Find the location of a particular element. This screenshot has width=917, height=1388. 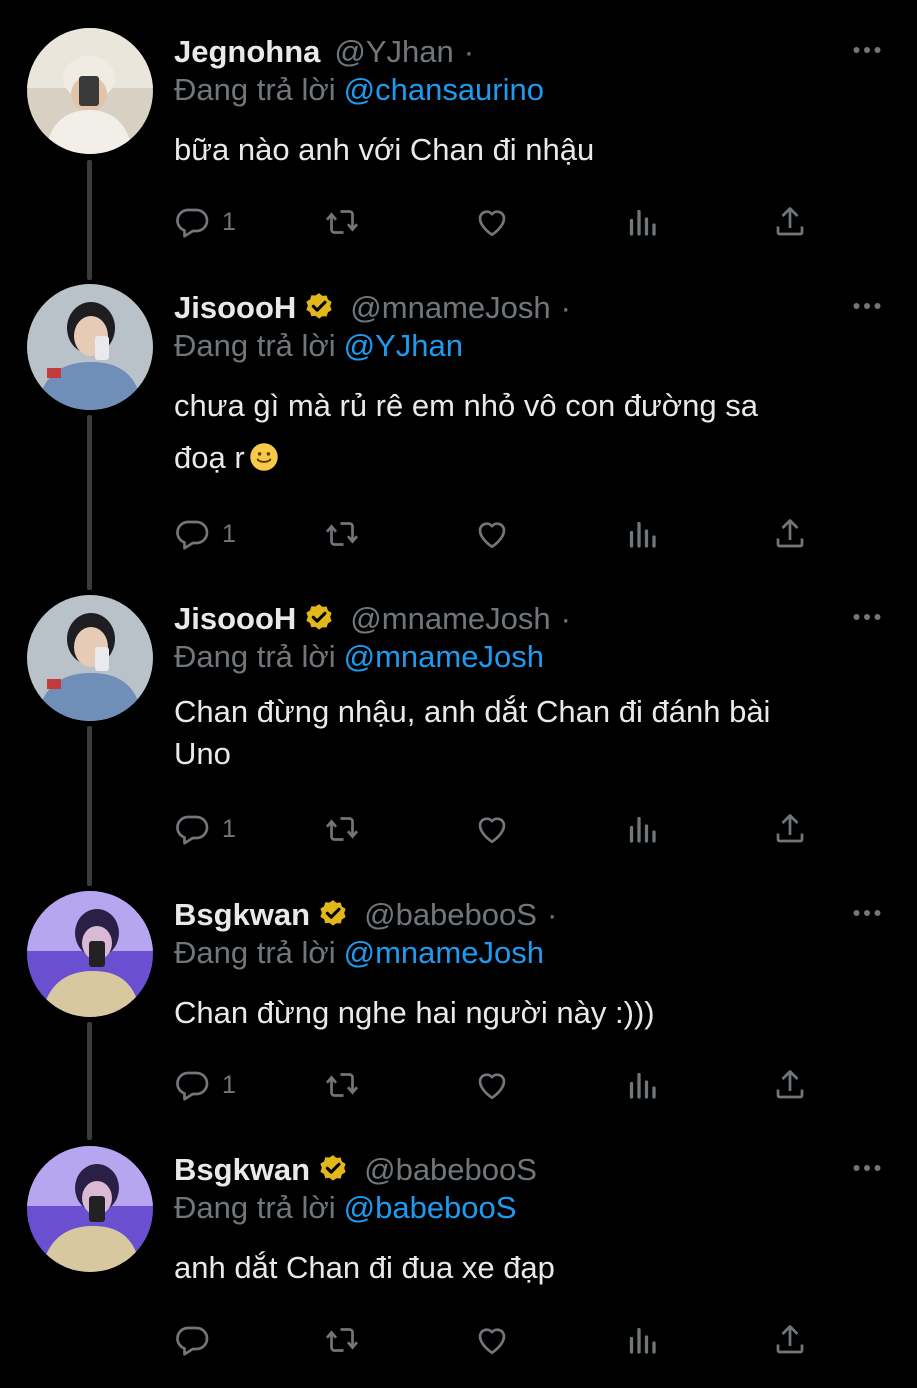

replying-to: Đang trả lời @babebooS is located at coordinates (345, 1208).